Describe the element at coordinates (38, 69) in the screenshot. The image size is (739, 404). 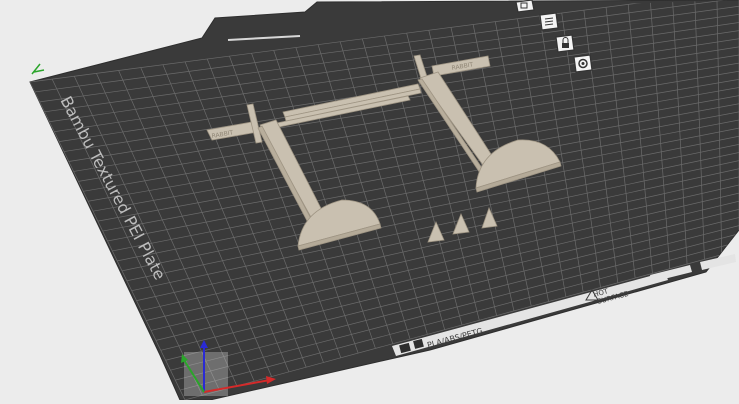
I see `cursor-mark-icon` at that location.